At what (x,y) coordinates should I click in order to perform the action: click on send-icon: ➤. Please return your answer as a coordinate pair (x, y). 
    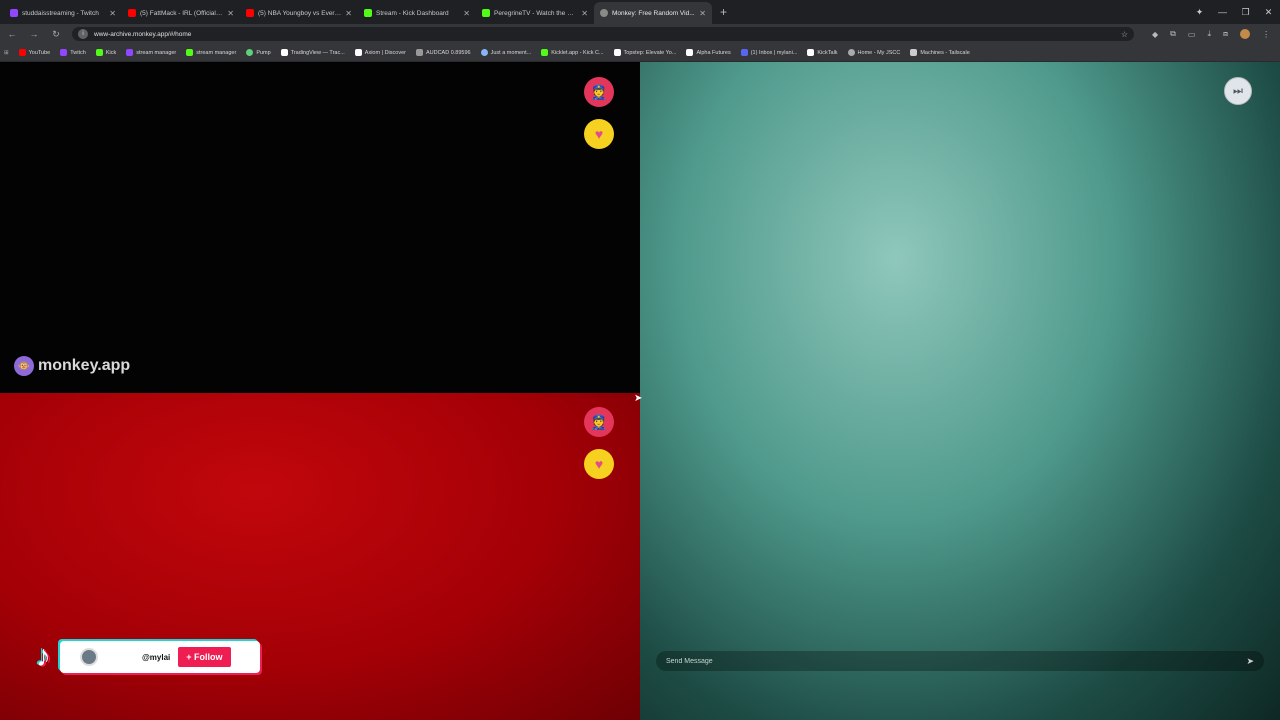
    Looking at the image, I should click on (1250, 661).